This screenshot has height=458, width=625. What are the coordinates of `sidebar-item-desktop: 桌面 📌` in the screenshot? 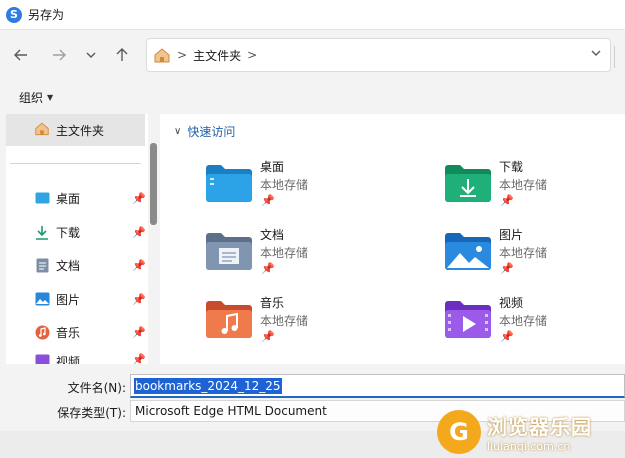 It's located at (90, 198).